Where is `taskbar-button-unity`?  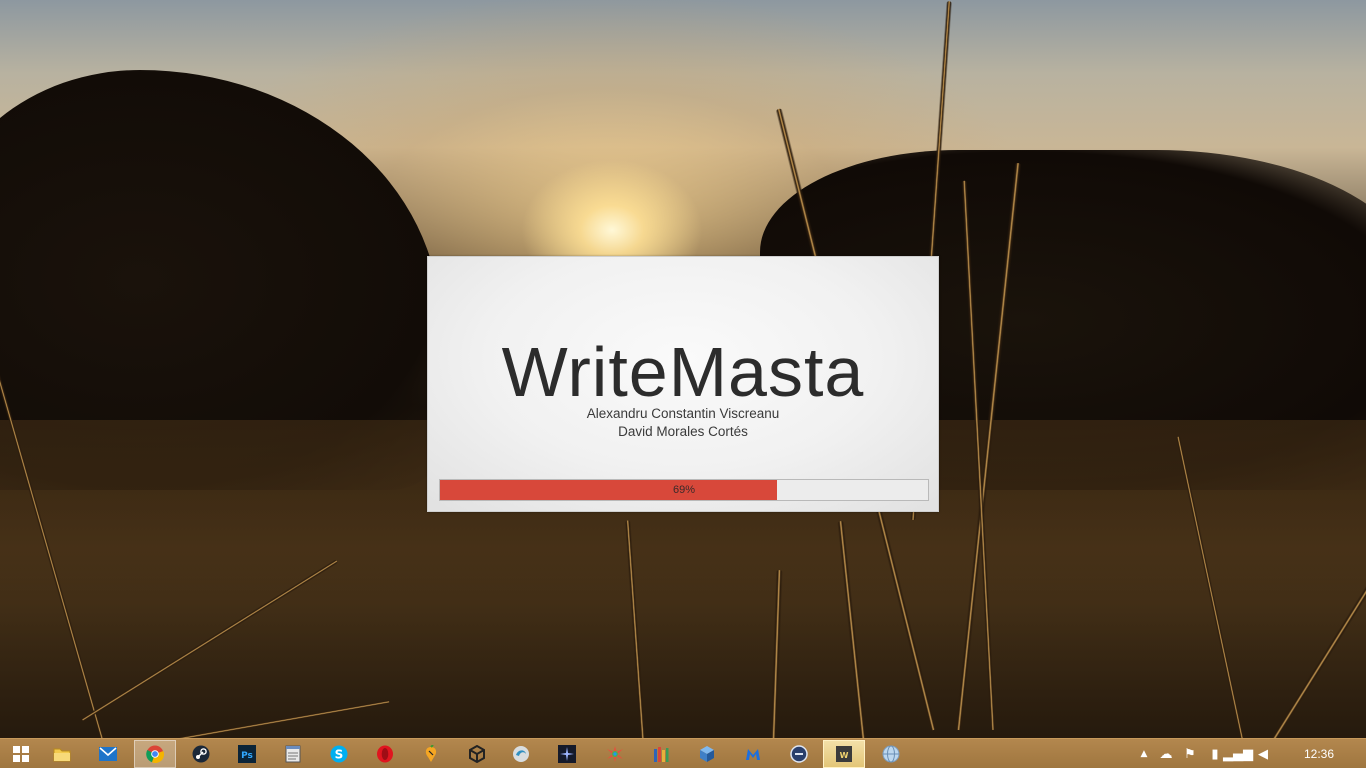
taskbar-button-unity is located at coordinates (477, 754).